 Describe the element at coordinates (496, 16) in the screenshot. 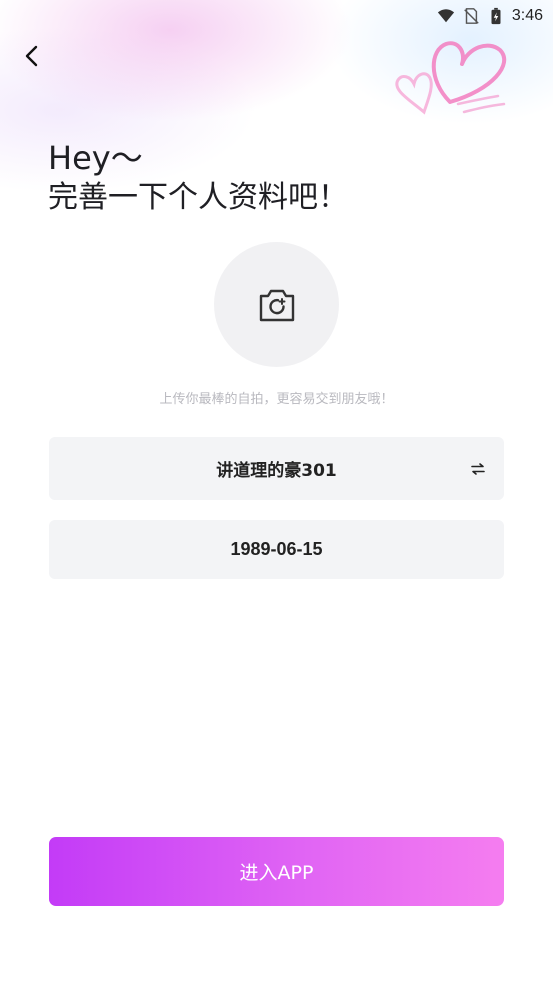

I see `battery-charging-icon` at that location.